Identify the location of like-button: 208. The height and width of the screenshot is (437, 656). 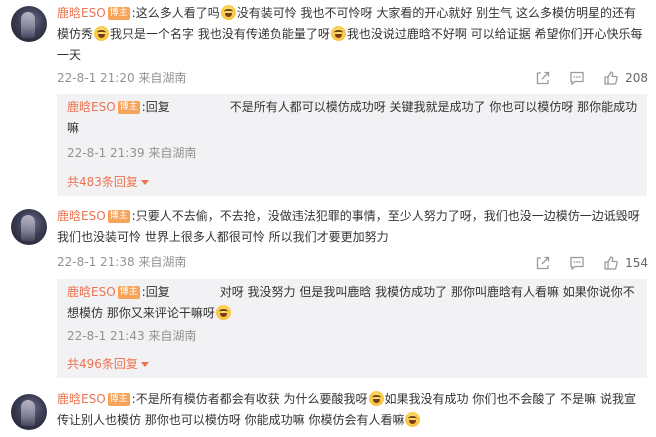
(625, 78).